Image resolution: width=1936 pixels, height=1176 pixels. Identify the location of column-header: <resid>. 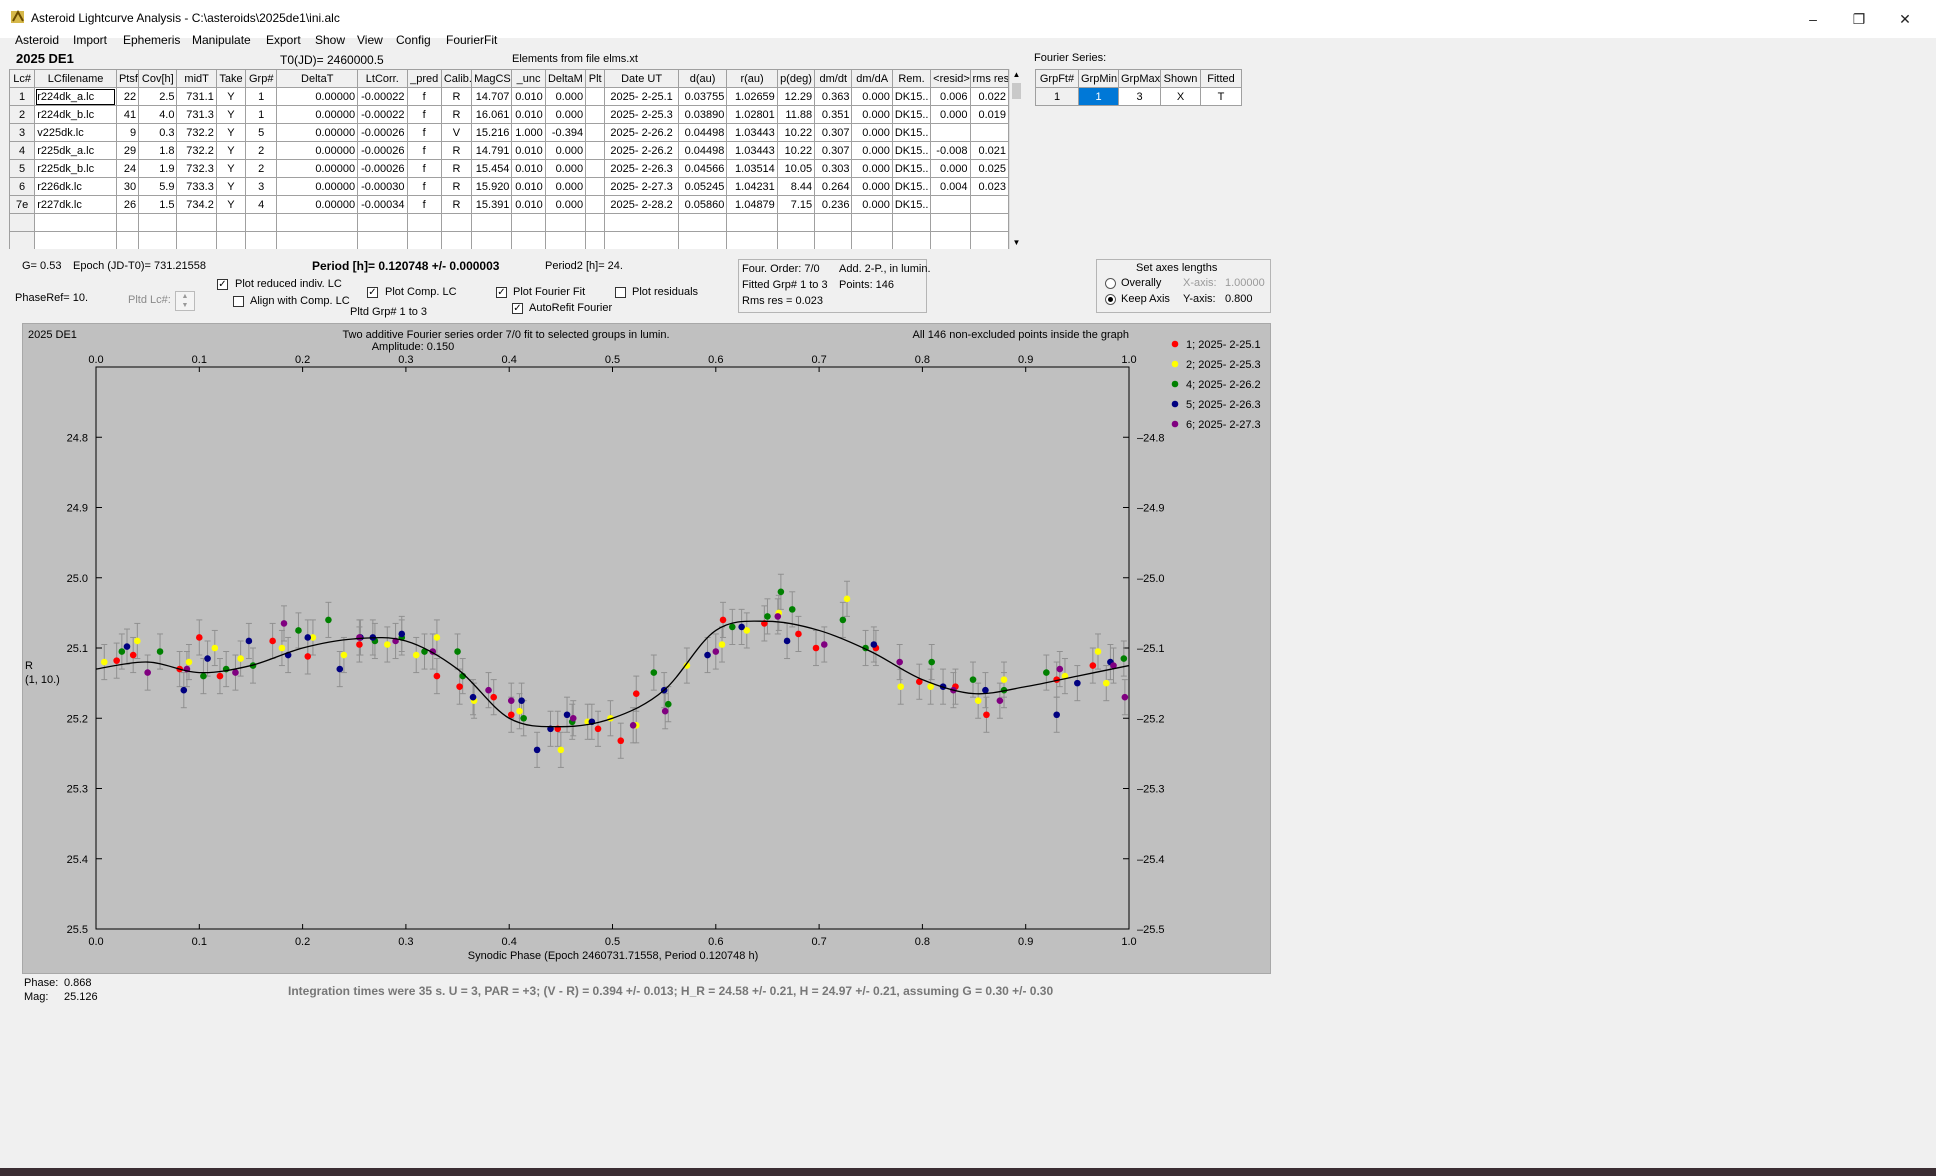
(950, 78).